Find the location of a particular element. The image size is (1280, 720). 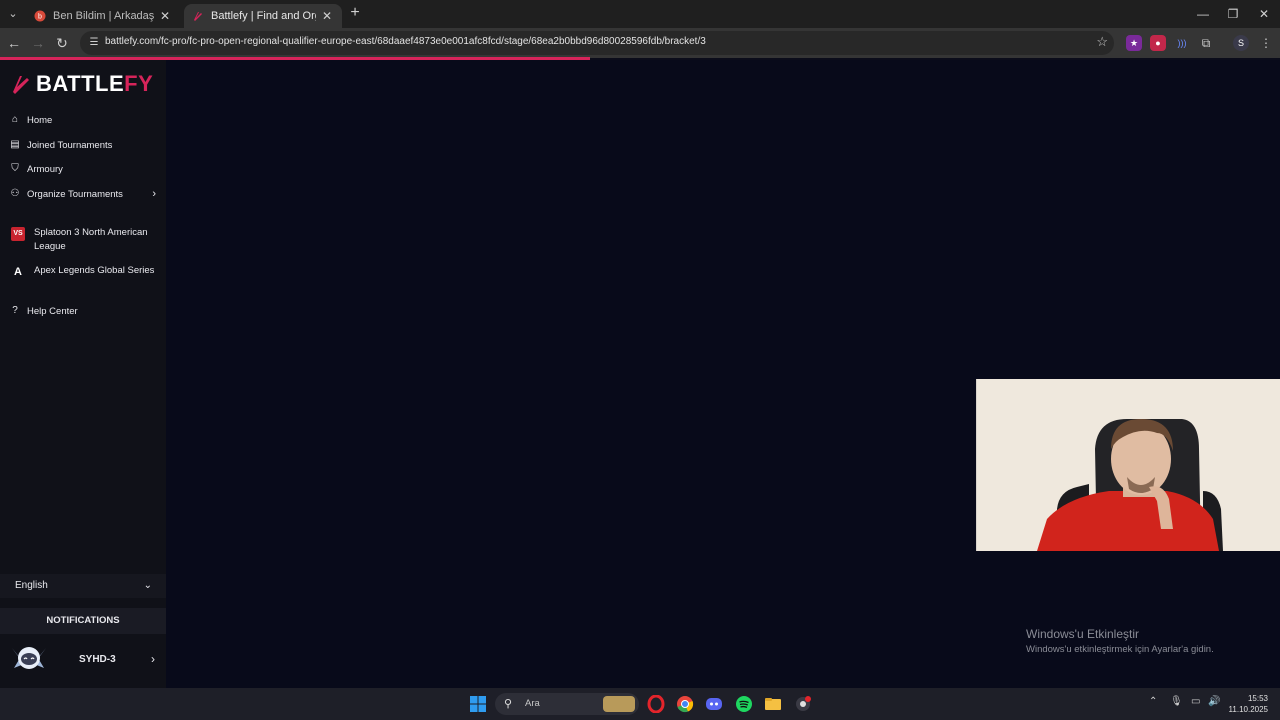

sidebar-item-label: Help Center is located at coordinates (52, 311).